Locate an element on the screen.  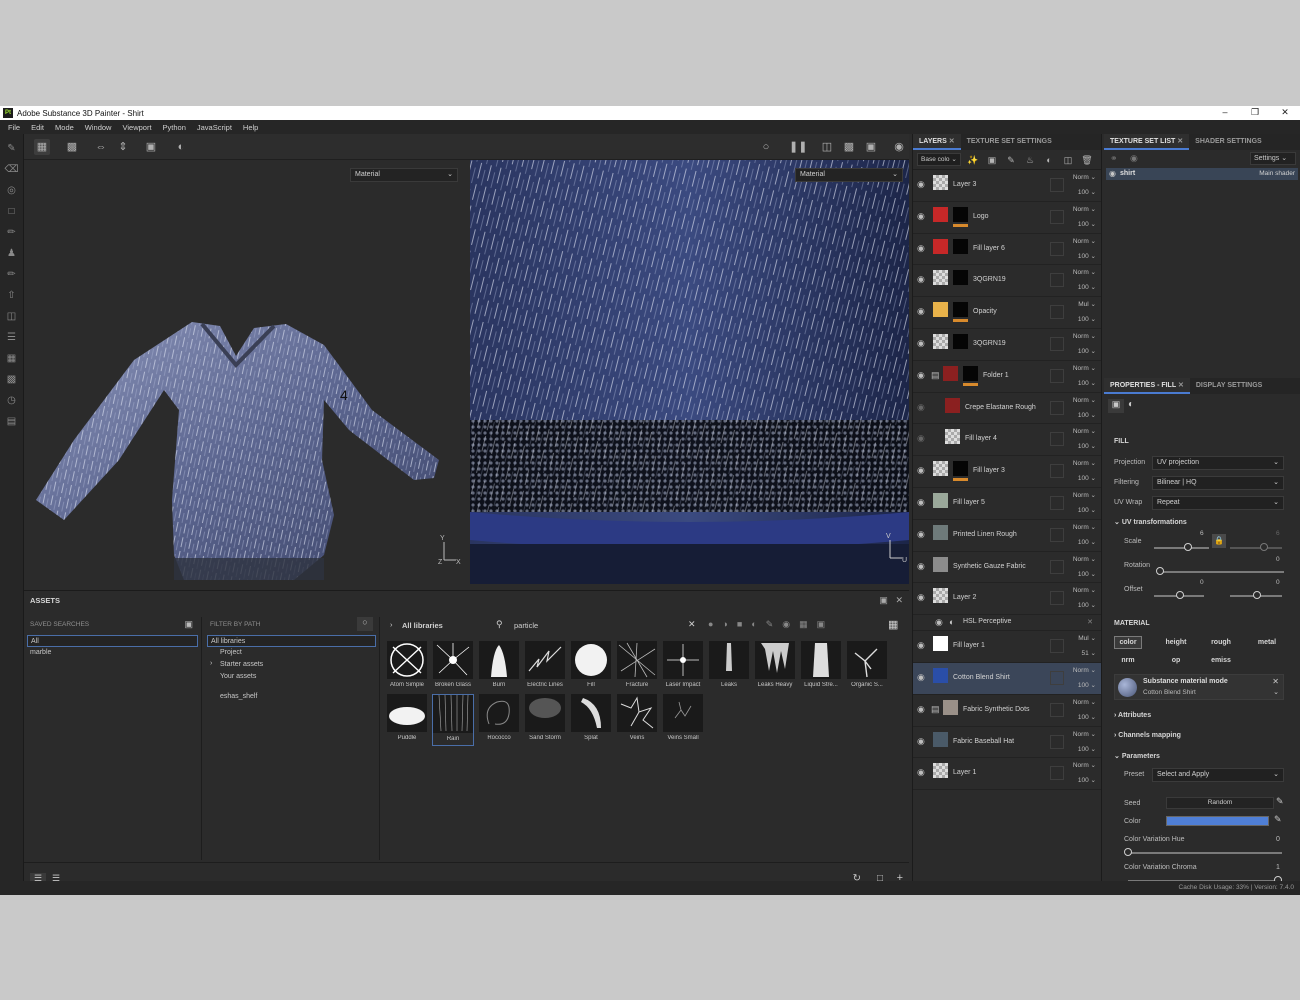
asset-thumbnail: Atom Simple is located at coordinates (407, 667).